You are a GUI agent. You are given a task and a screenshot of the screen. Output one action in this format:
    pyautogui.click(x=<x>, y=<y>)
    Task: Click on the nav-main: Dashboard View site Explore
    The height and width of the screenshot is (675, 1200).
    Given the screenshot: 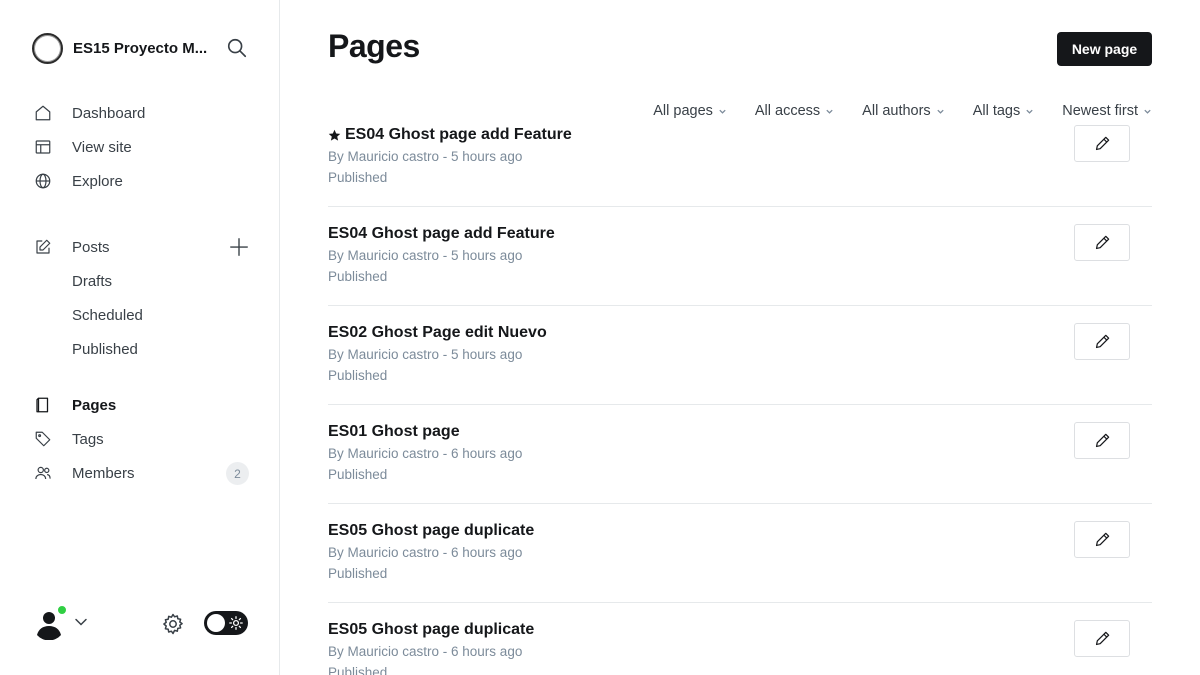 What is the action you would take?
    pyautogui.click(x=147, y=147)
    